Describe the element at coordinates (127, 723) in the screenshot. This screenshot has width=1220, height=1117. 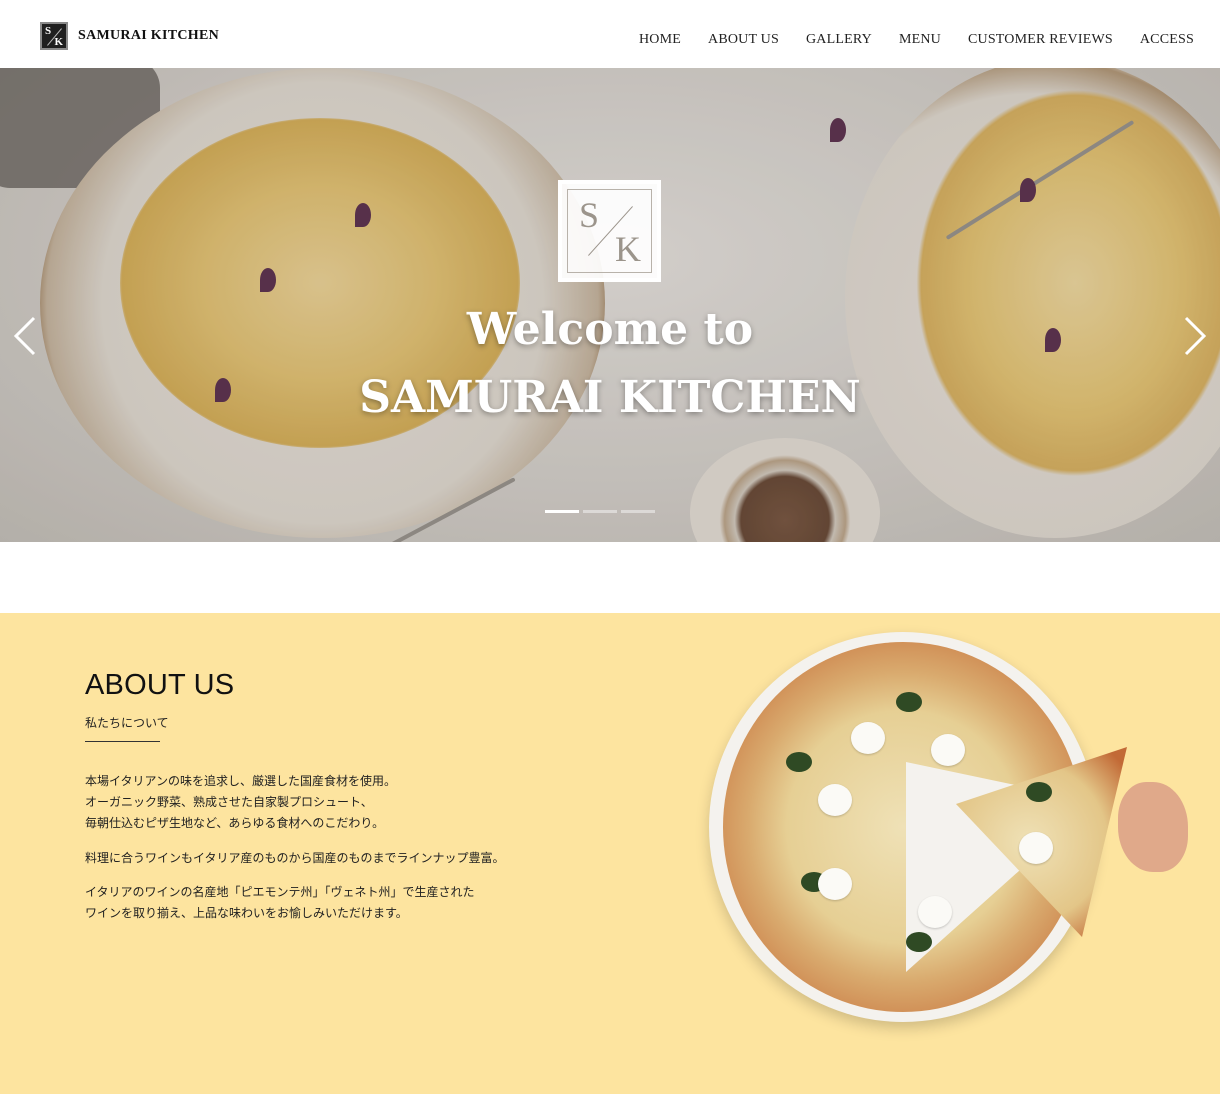
I see `about-subheading: 私たちについて` at that location.